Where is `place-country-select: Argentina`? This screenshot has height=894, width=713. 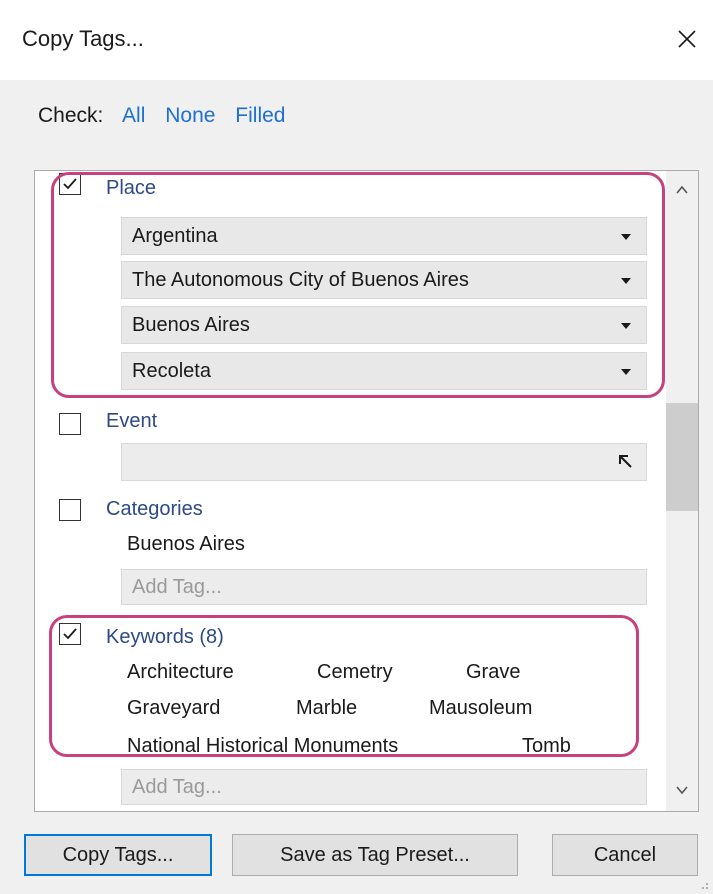 place-country-select: Argentina is located at coordinates (384, 236).